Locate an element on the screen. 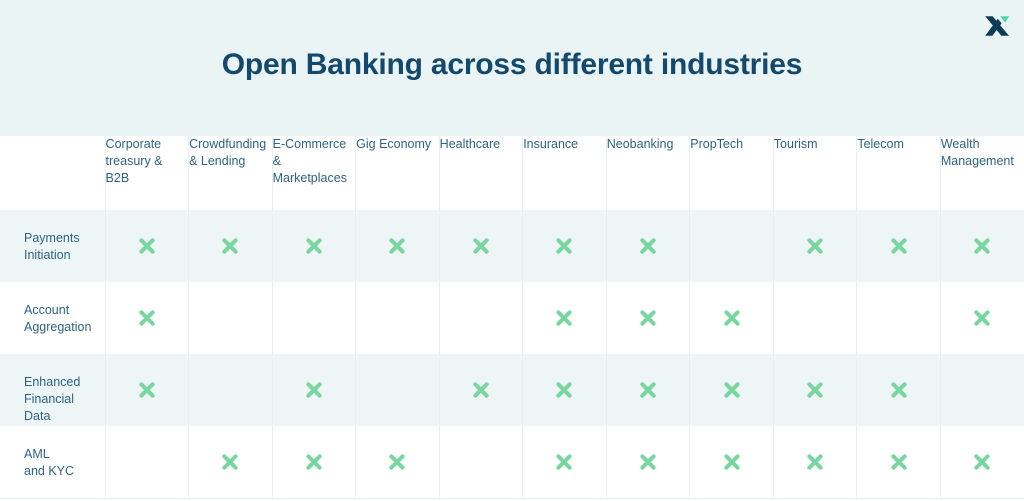  column-header: Wealth Management is located at coordinates (981, 173).